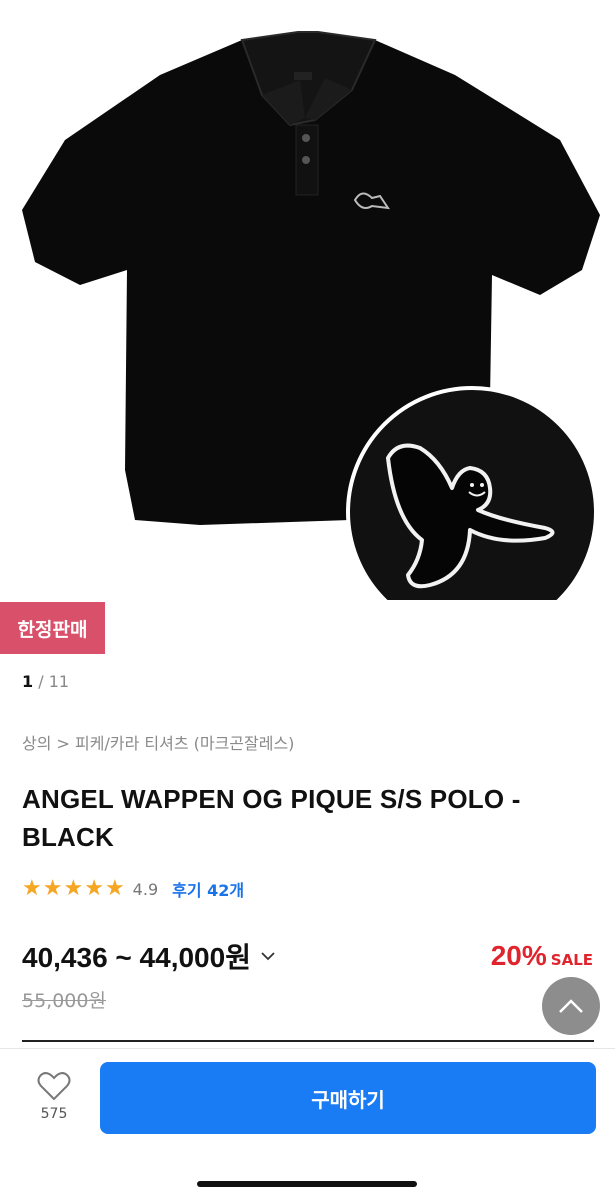 The height and width of the screenshot is (1200, 615). I want to click on breadcrumb: 상의 > 피케/카라 티셔츠 (마크곤잘레스), so click(158, 742).